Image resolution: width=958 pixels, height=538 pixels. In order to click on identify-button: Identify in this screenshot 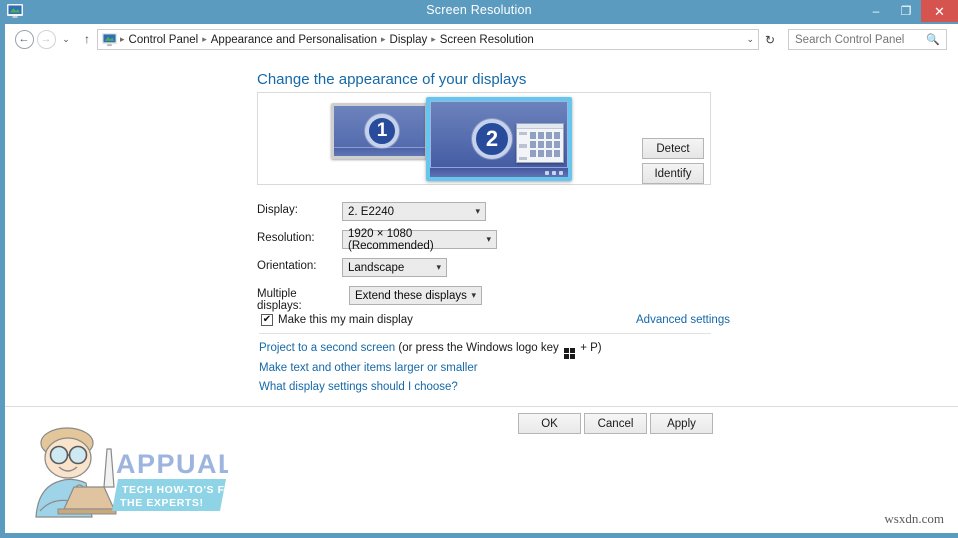, I will do `click(673, 173)`.